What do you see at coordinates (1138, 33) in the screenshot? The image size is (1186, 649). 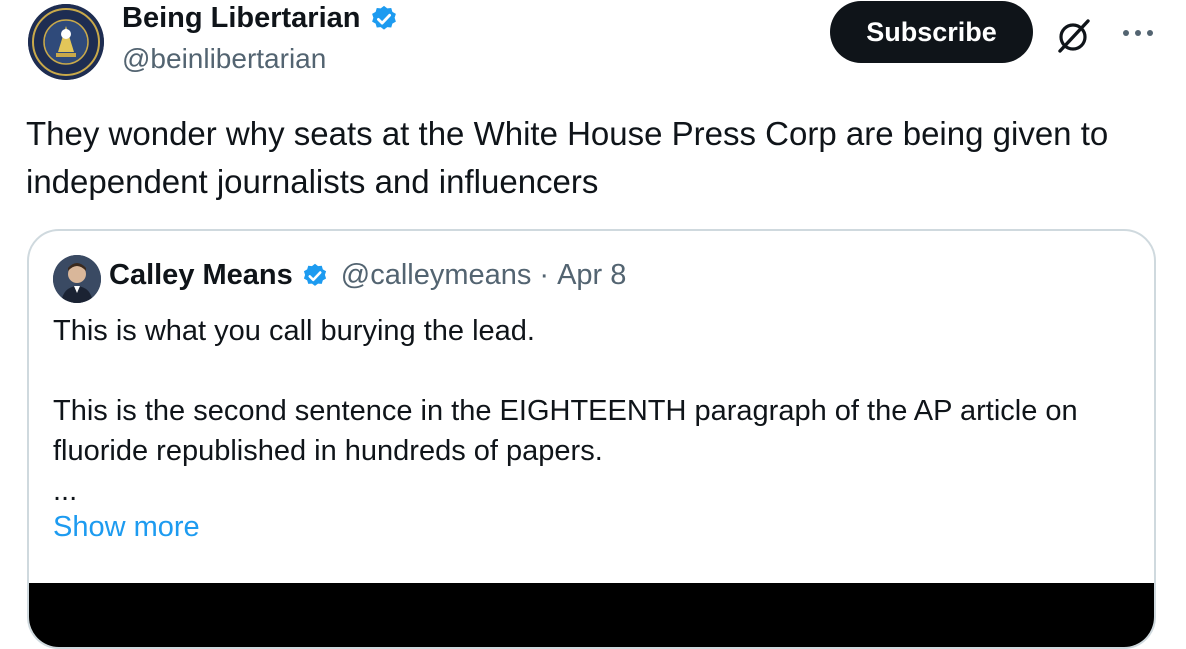 I see `more-options-icon` at bounding box center [1138, 33].